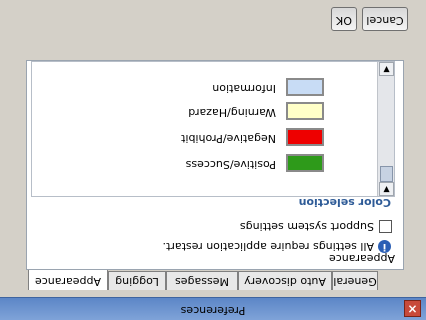  What do you see at coordinates (361, 258) in the screenshot?
I see `section-label: Appearance` at bounding box center [361, 258].